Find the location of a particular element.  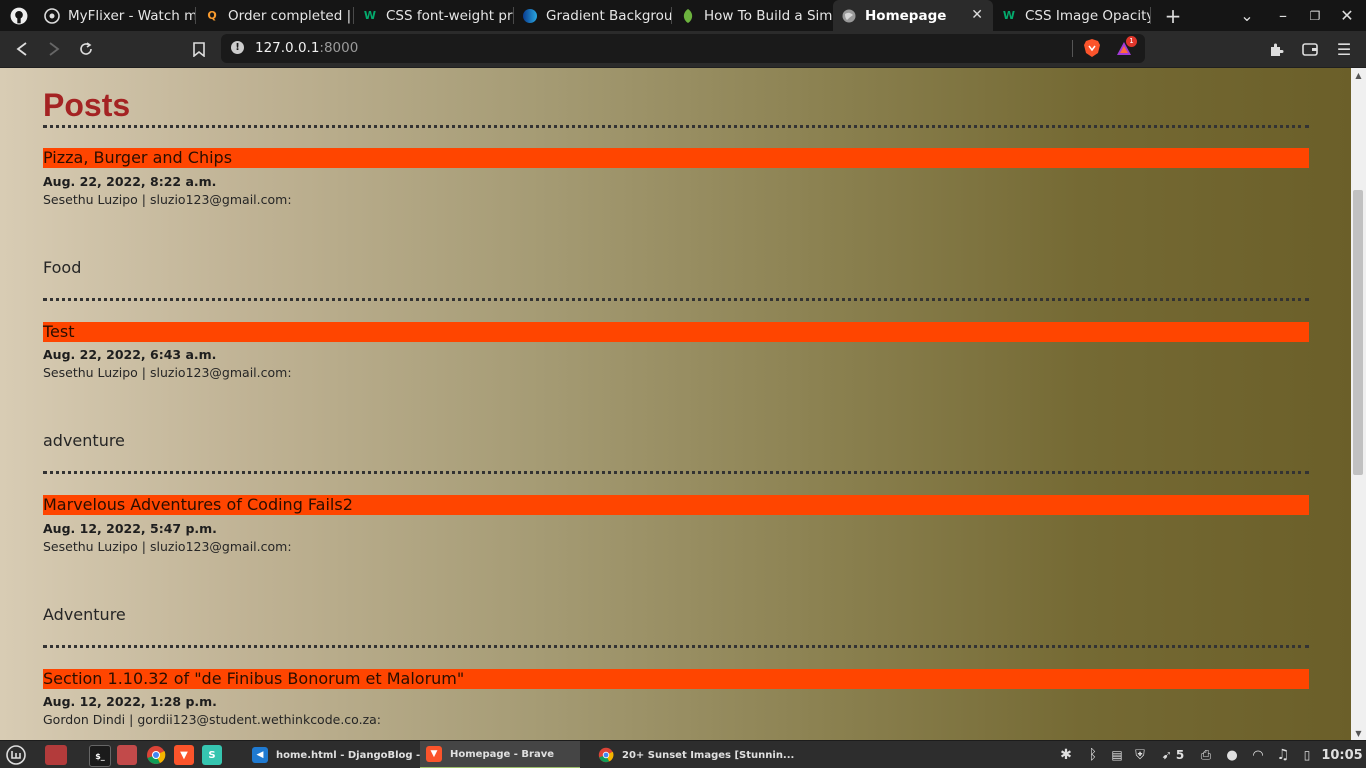

minimize-button: – is located at coordinates (1283, 15).